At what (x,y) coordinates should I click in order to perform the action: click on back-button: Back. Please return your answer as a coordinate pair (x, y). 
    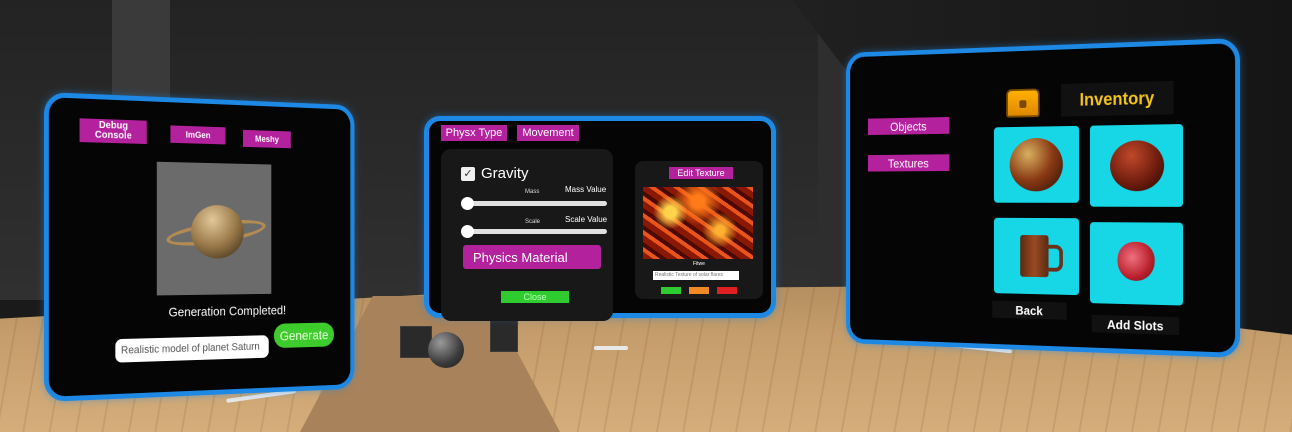
    Looking at the image, I should click on (1029, 310).